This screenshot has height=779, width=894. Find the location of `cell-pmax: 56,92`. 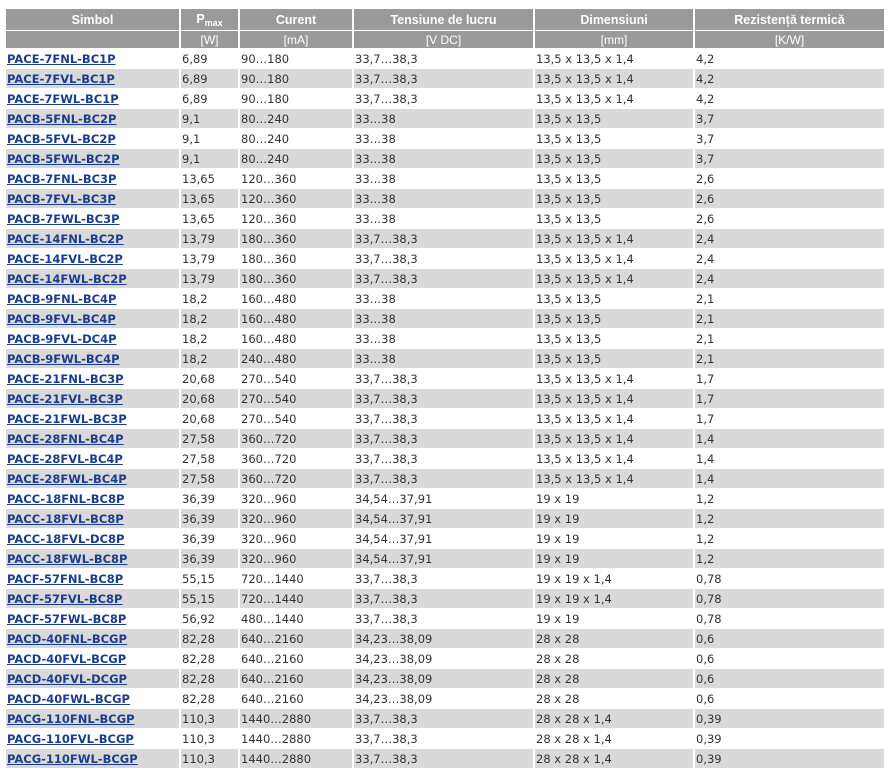

cell-pmax: 56,92 is located at coordinates (210, 618).